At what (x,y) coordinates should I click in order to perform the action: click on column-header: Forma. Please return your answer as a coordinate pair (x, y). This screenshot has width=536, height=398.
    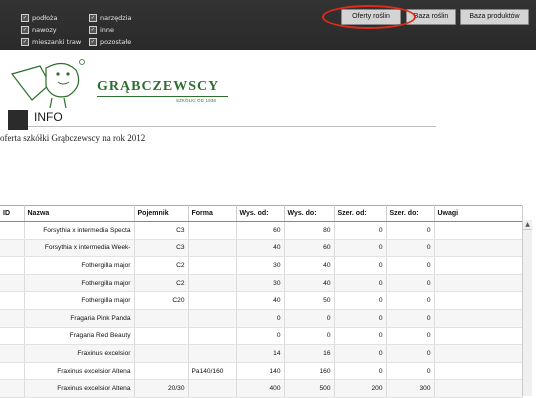
    Looking at the image, I should click on (212, 213).